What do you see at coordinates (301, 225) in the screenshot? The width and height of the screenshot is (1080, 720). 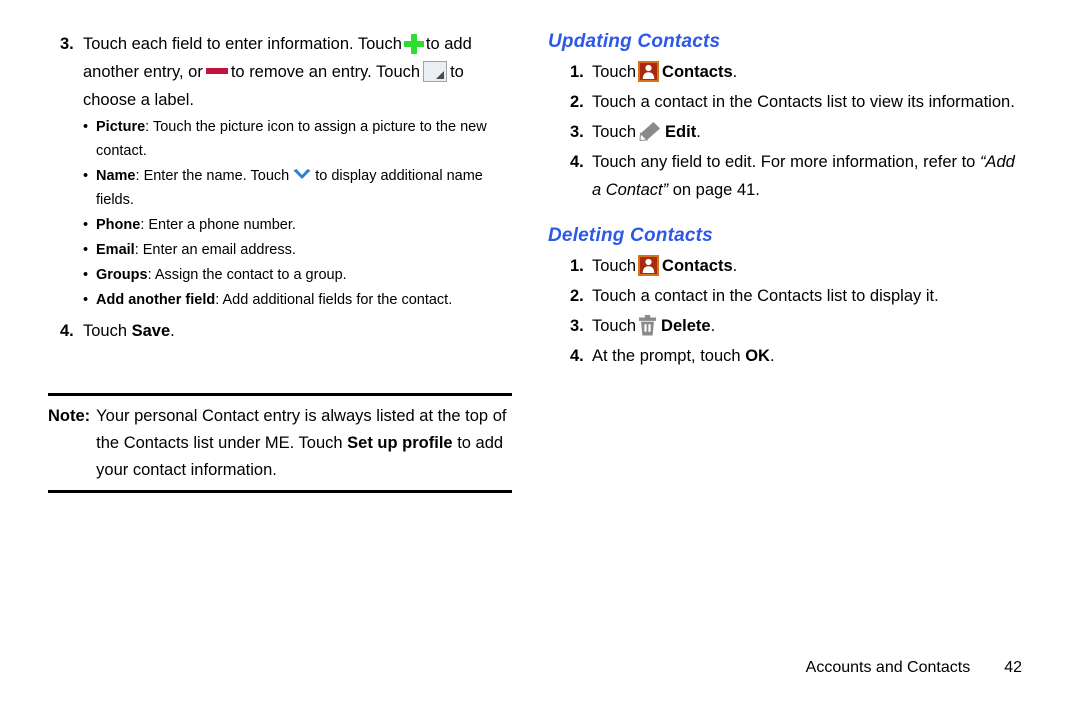 I see `list-item-phone: Phone: Enter a phone number.` at bounding box center [301, 225].